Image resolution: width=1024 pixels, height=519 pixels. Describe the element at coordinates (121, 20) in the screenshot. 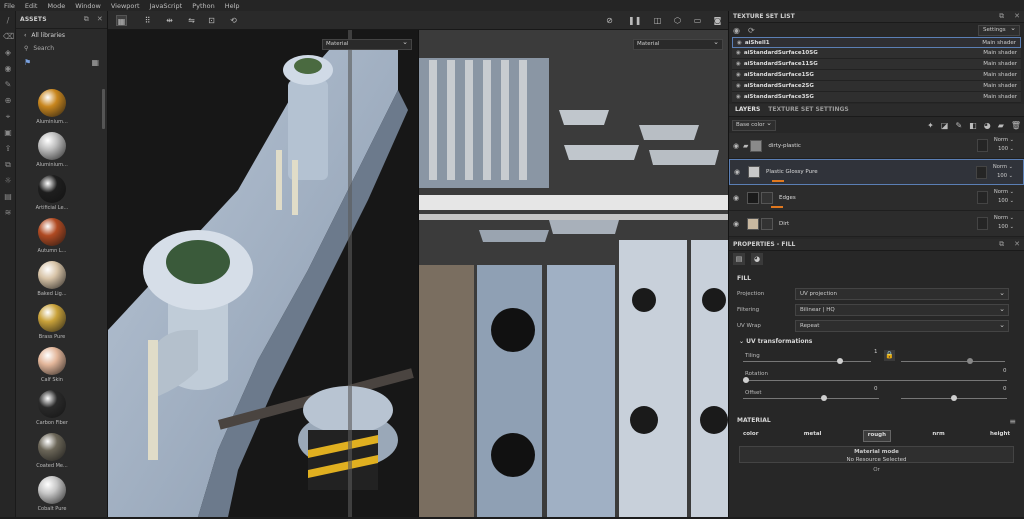

I see `grid-select-icon: ▦` at that location.